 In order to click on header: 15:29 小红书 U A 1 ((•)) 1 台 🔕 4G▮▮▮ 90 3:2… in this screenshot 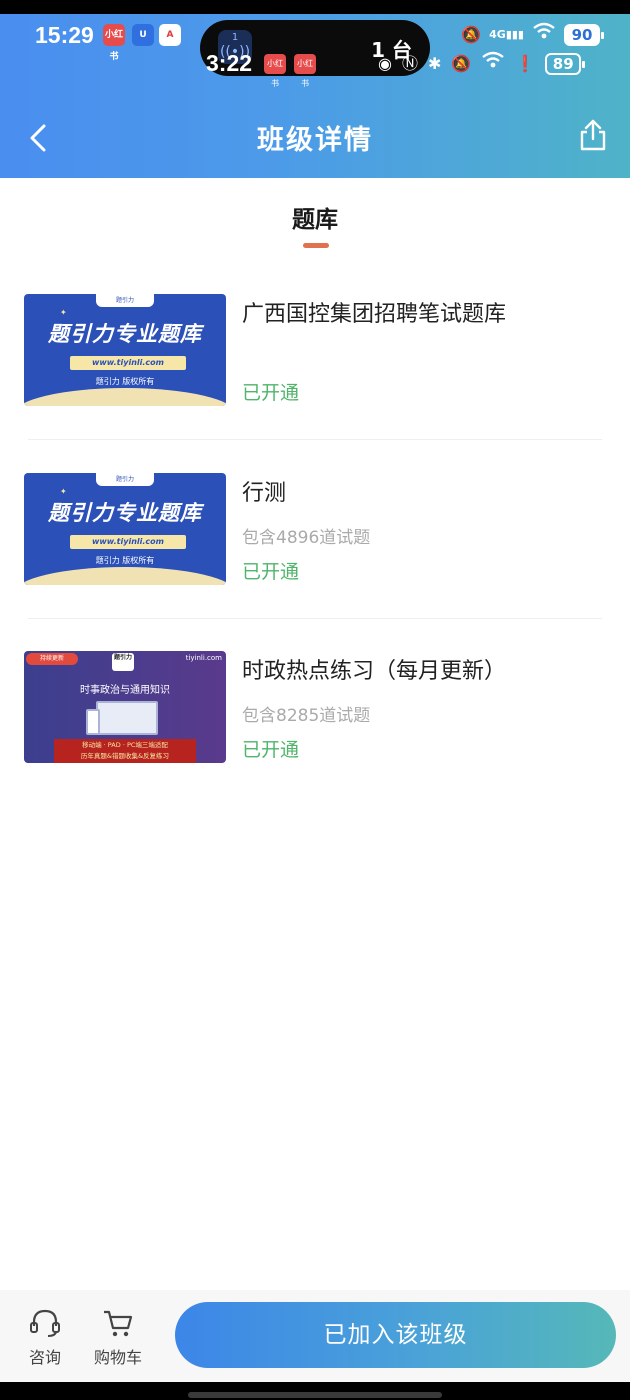, I will do `click(315, 89)`.